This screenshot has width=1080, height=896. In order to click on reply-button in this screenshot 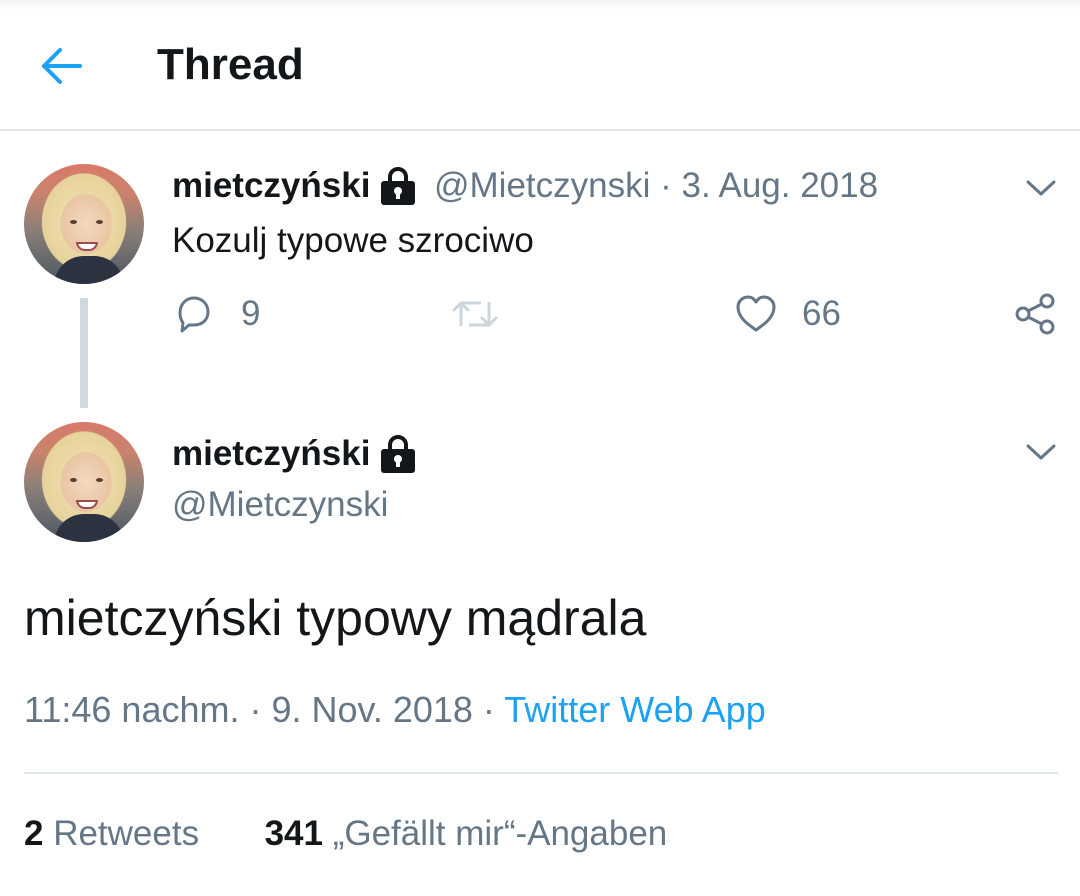, I will do `click(194, 316)`.